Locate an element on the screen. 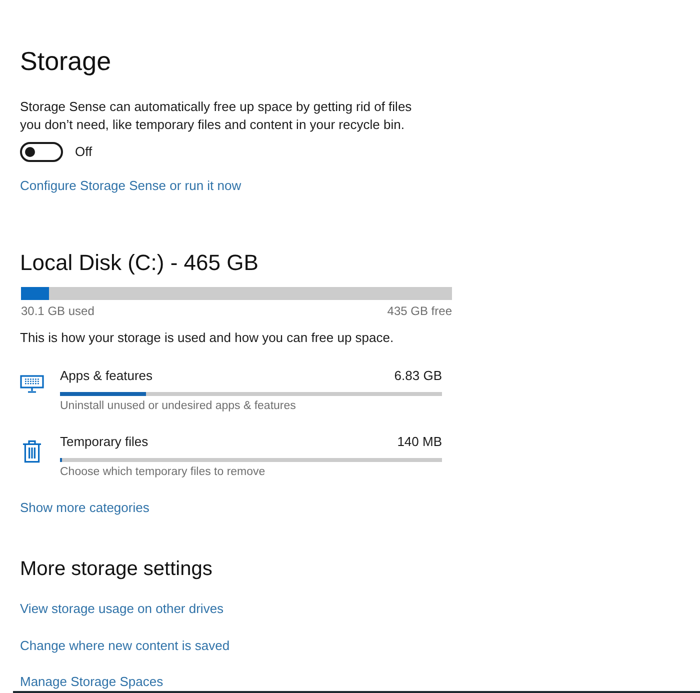 The image size is (700, 693). show-more-categories-link: Show more categories is located at coordinates (85, 508).